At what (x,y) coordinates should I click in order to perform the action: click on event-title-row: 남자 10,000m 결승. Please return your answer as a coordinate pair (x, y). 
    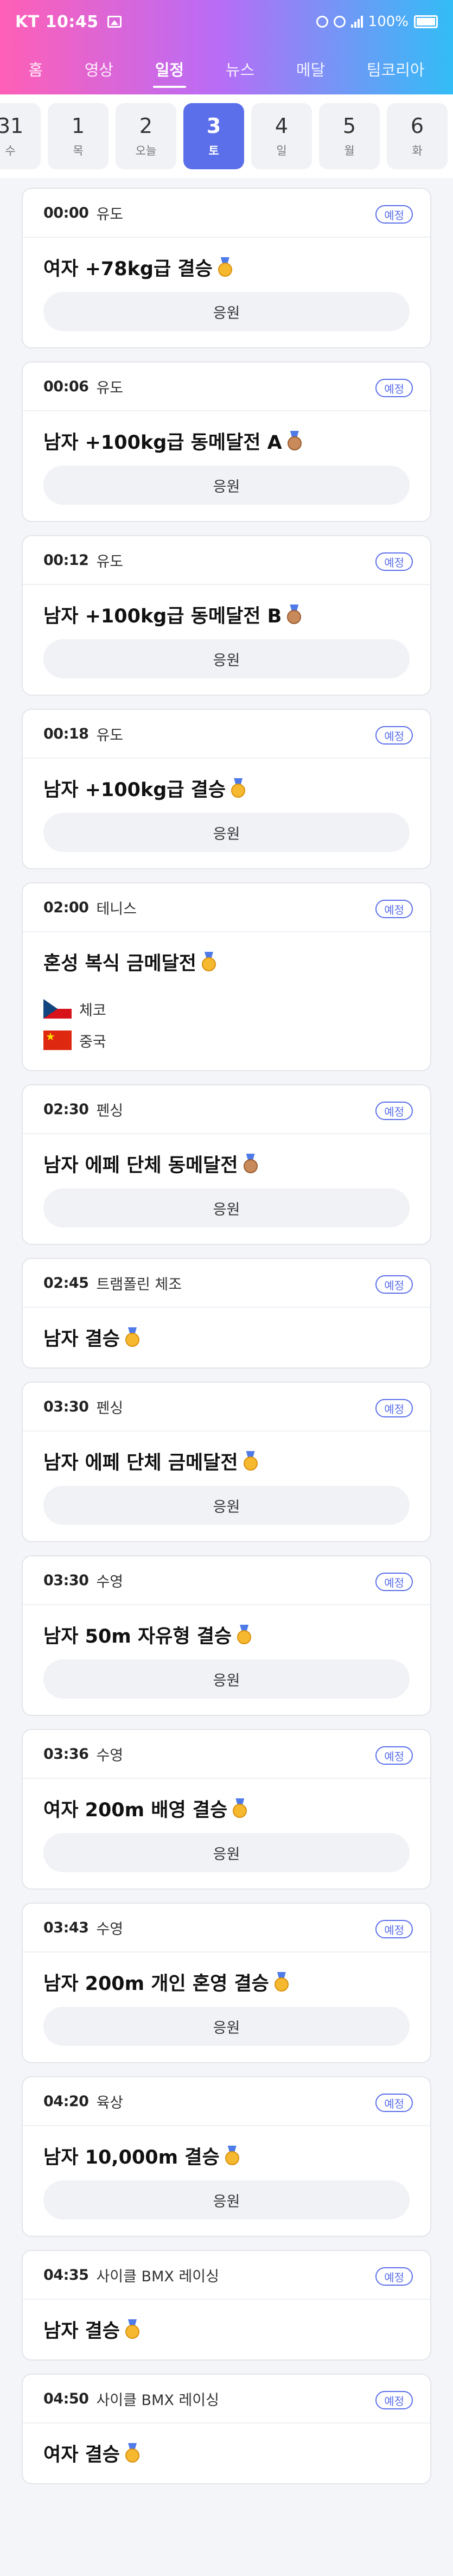
    Looking at the image, I should click on (226, 2149).